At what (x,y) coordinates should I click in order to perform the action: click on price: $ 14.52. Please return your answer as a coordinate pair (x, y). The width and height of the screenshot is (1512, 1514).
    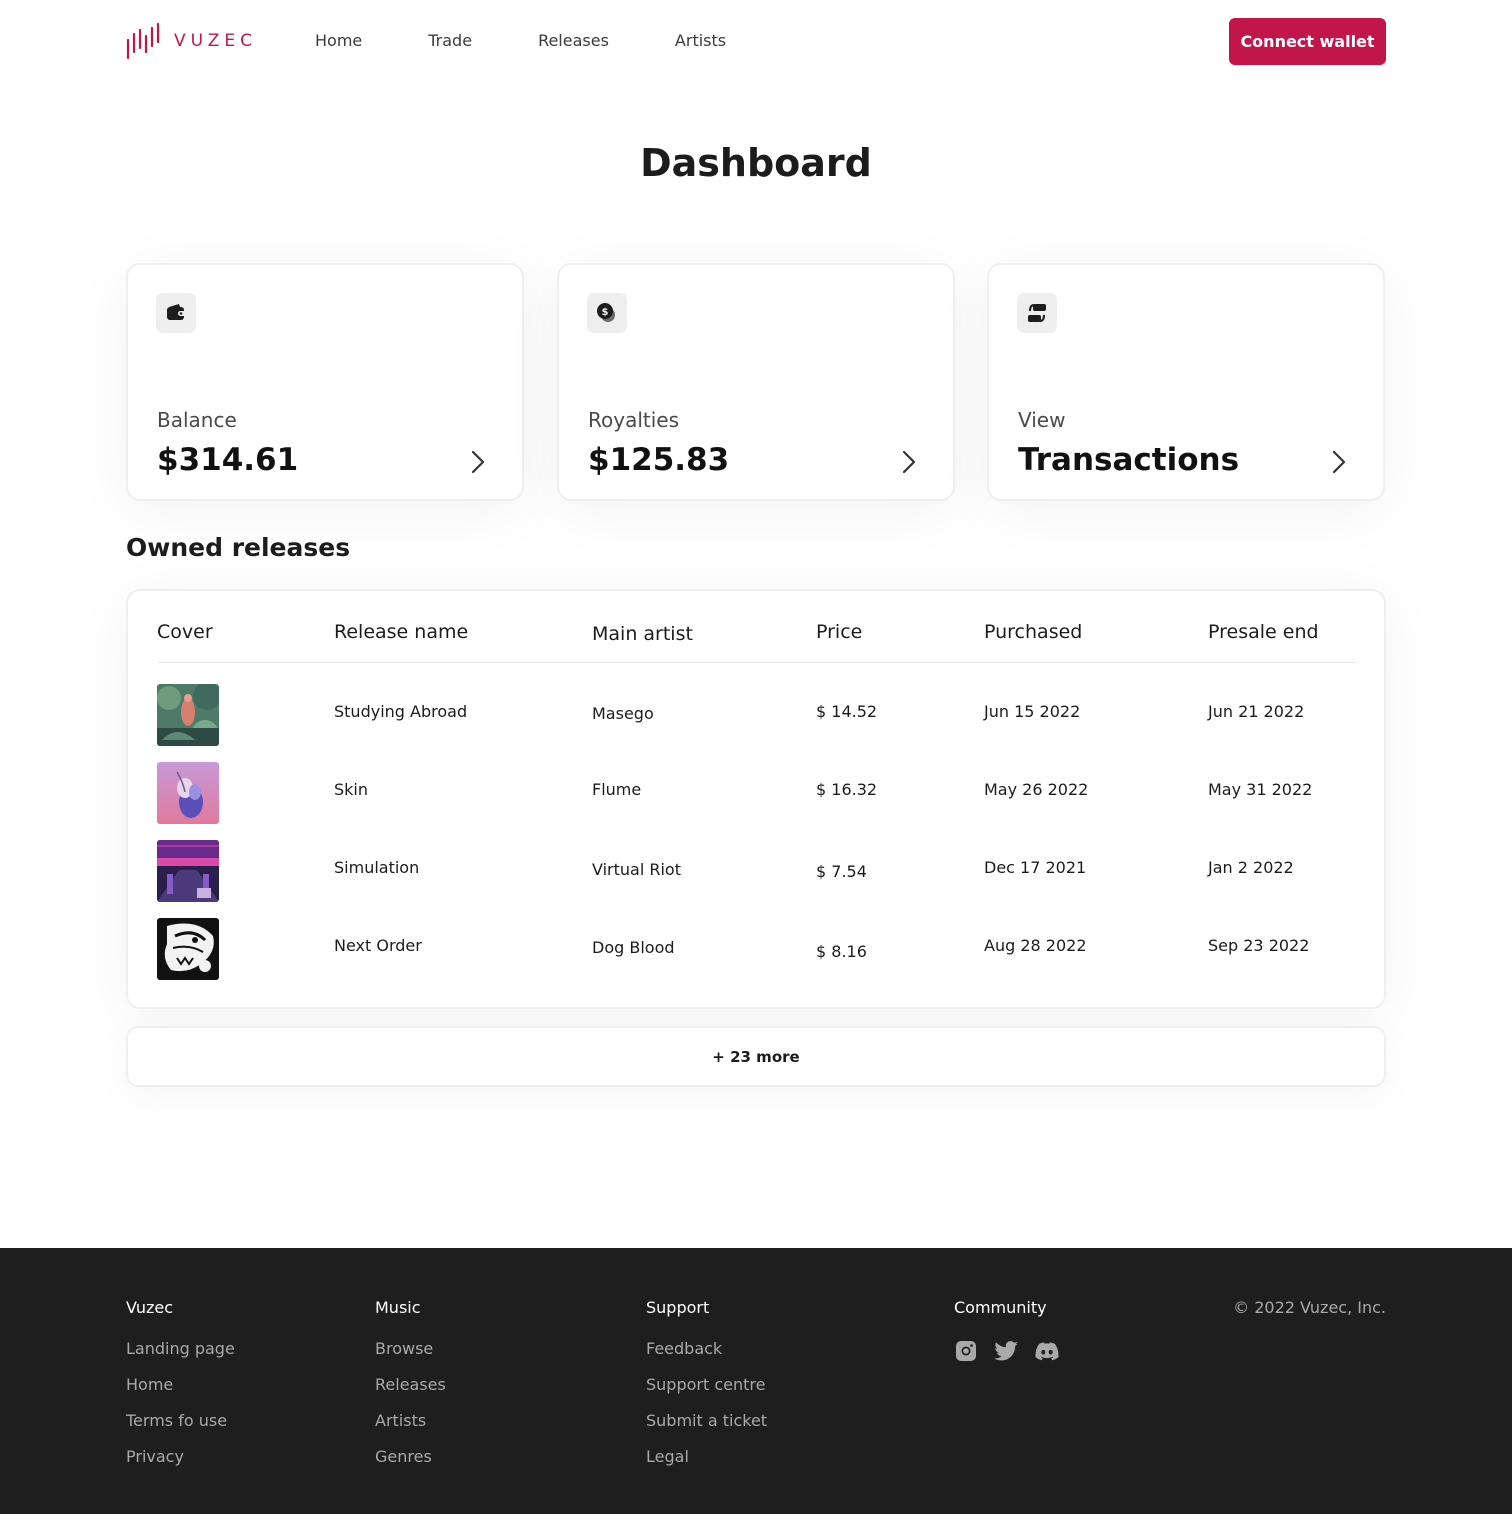
    Looking at the image, I should click on (847, 711).